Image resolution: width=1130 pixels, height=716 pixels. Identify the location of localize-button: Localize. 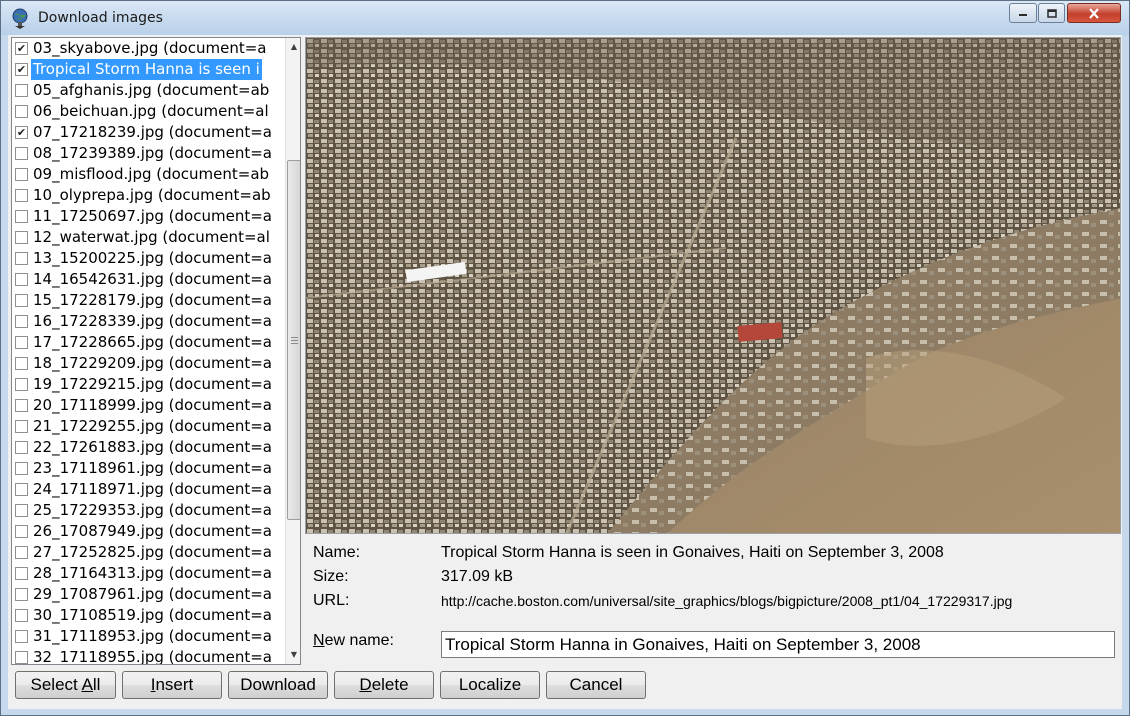
(490, 685).